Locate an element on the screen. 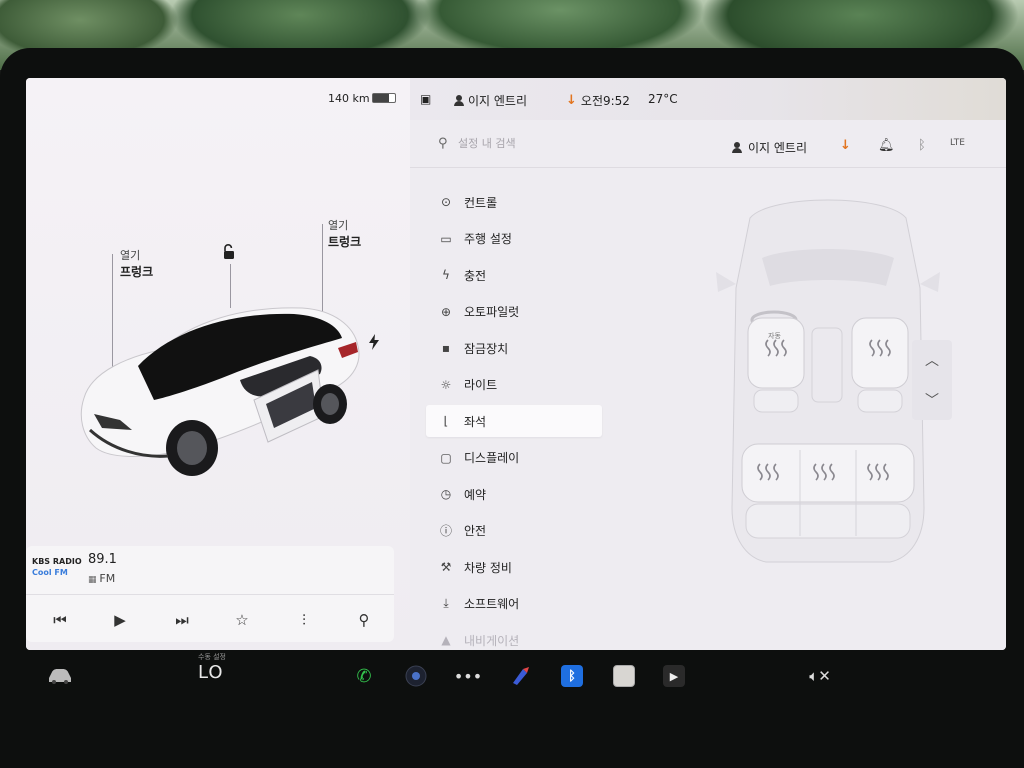 The image size is (1024, 768). phone-icon: ✆ is located at coordinates (364, 676).